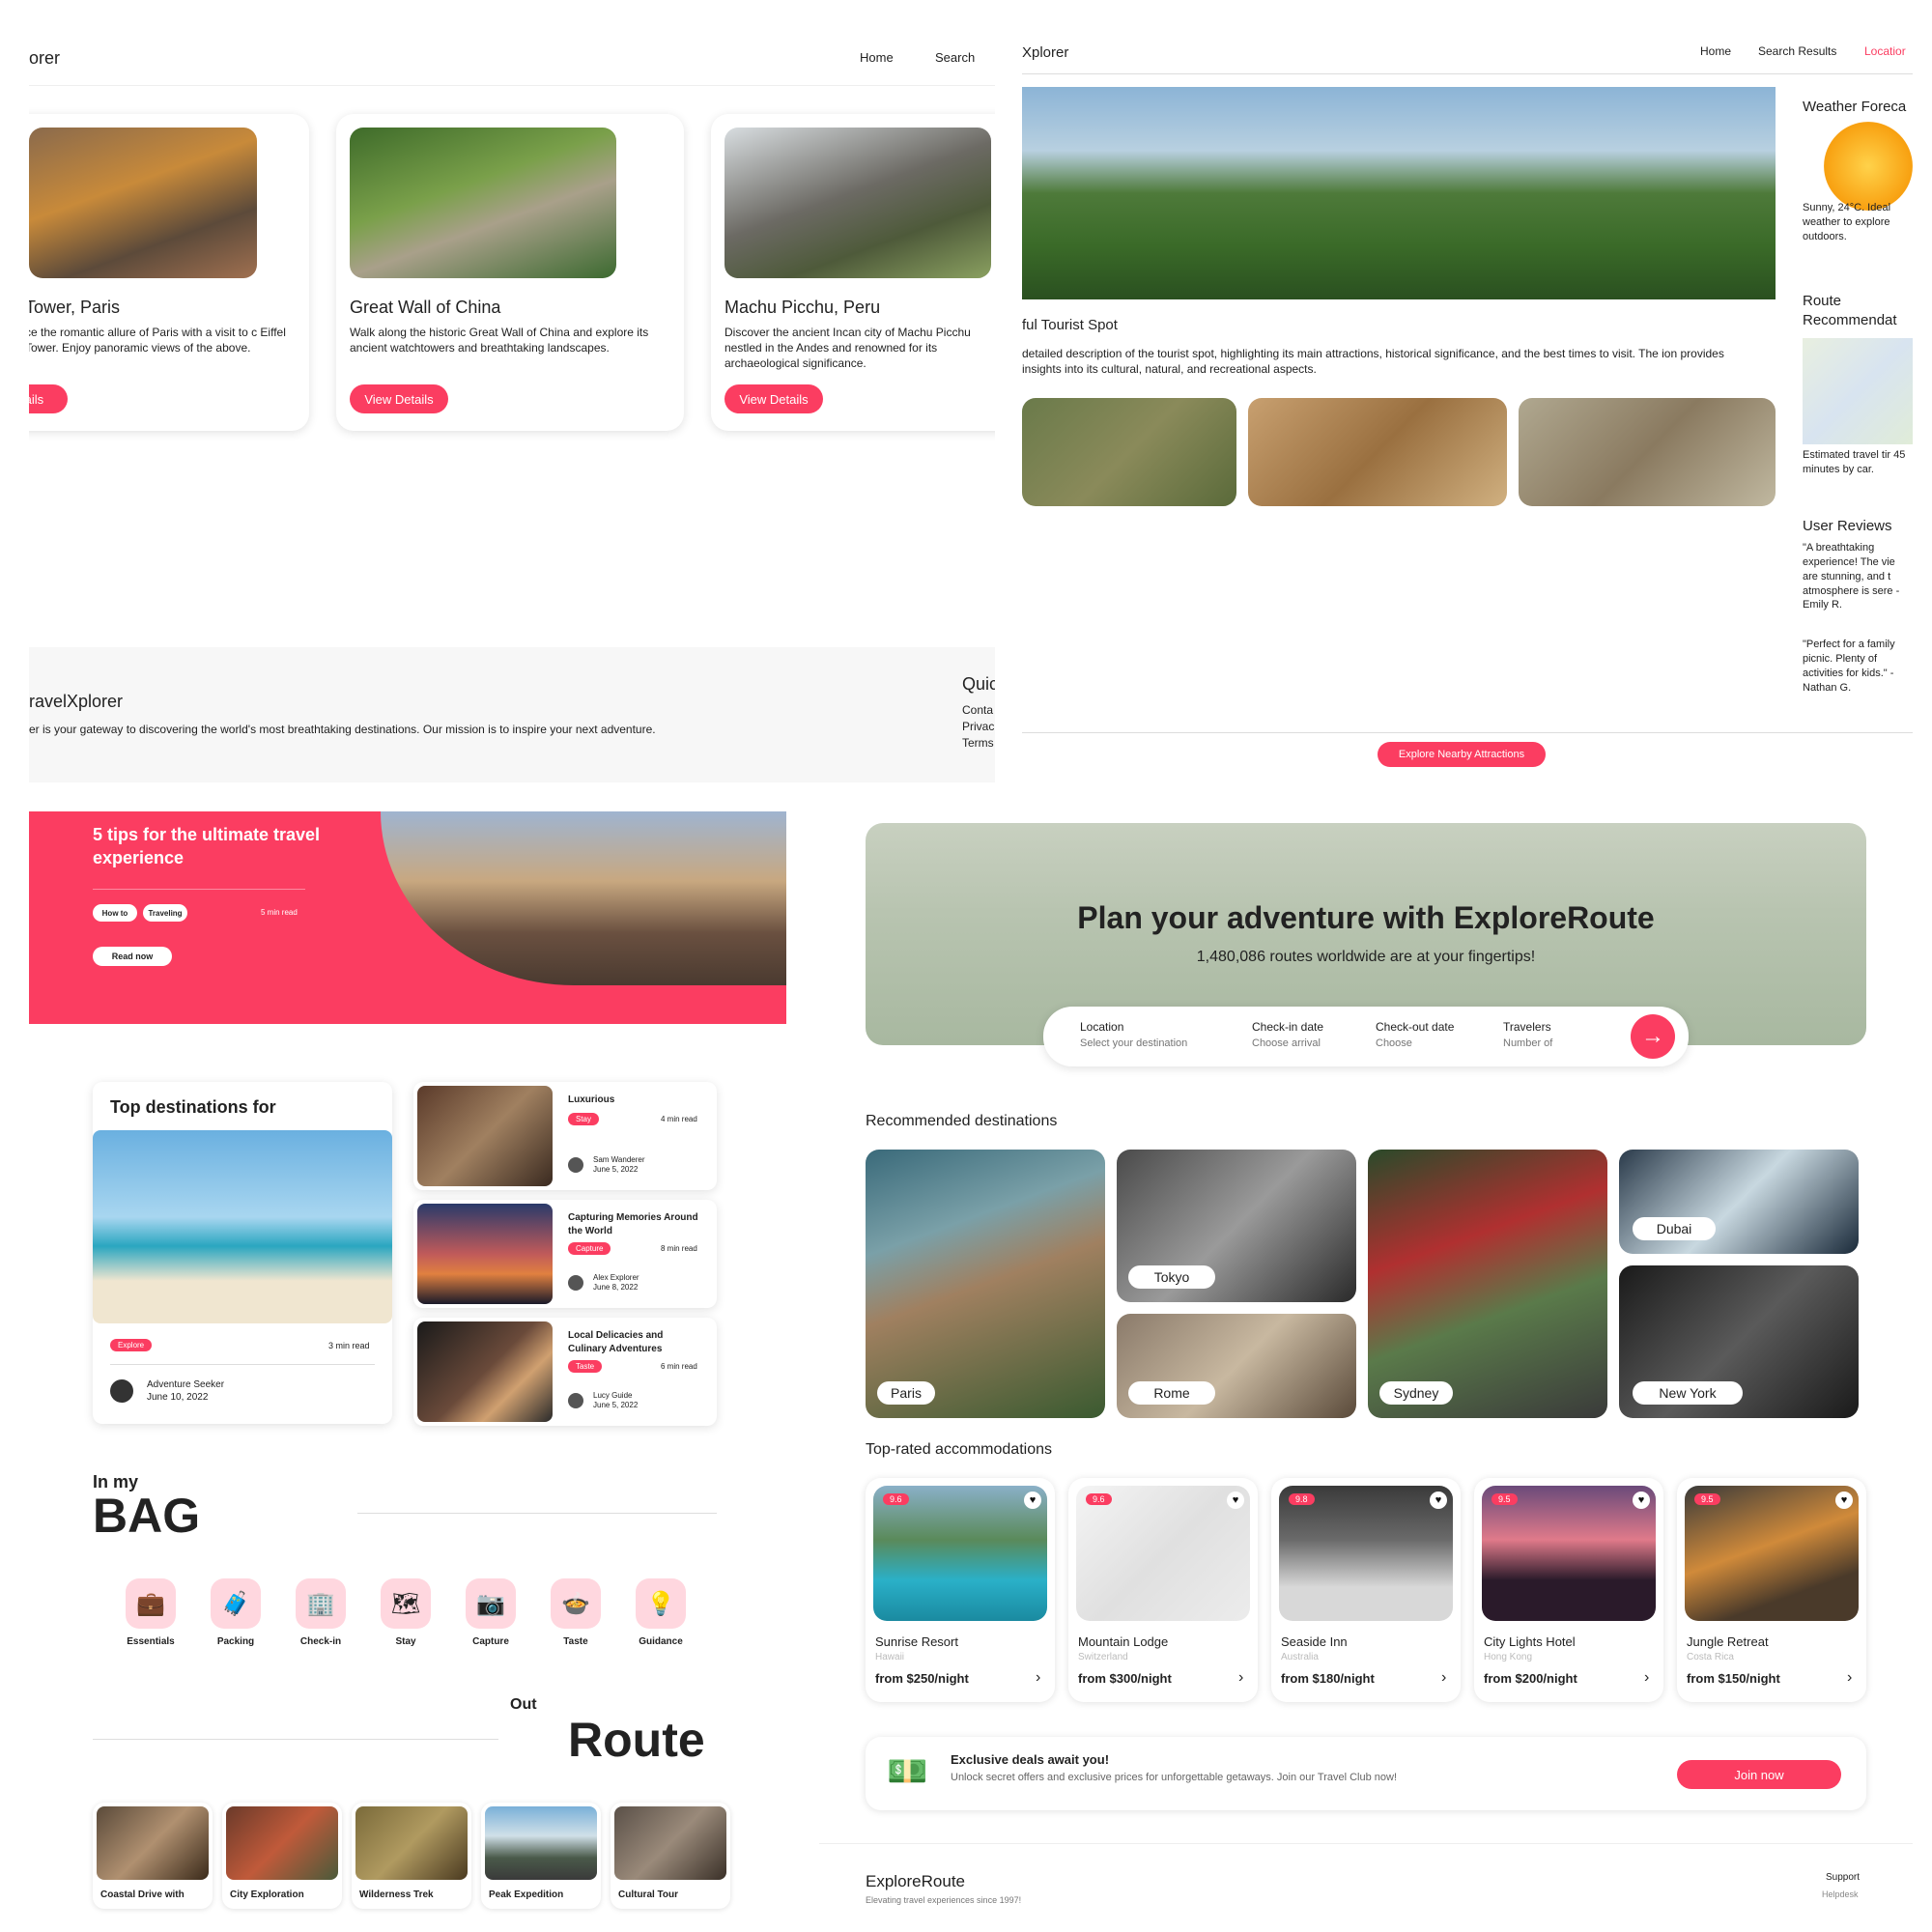  I want to click on nav-location: Locatior, so click(1885, 51).